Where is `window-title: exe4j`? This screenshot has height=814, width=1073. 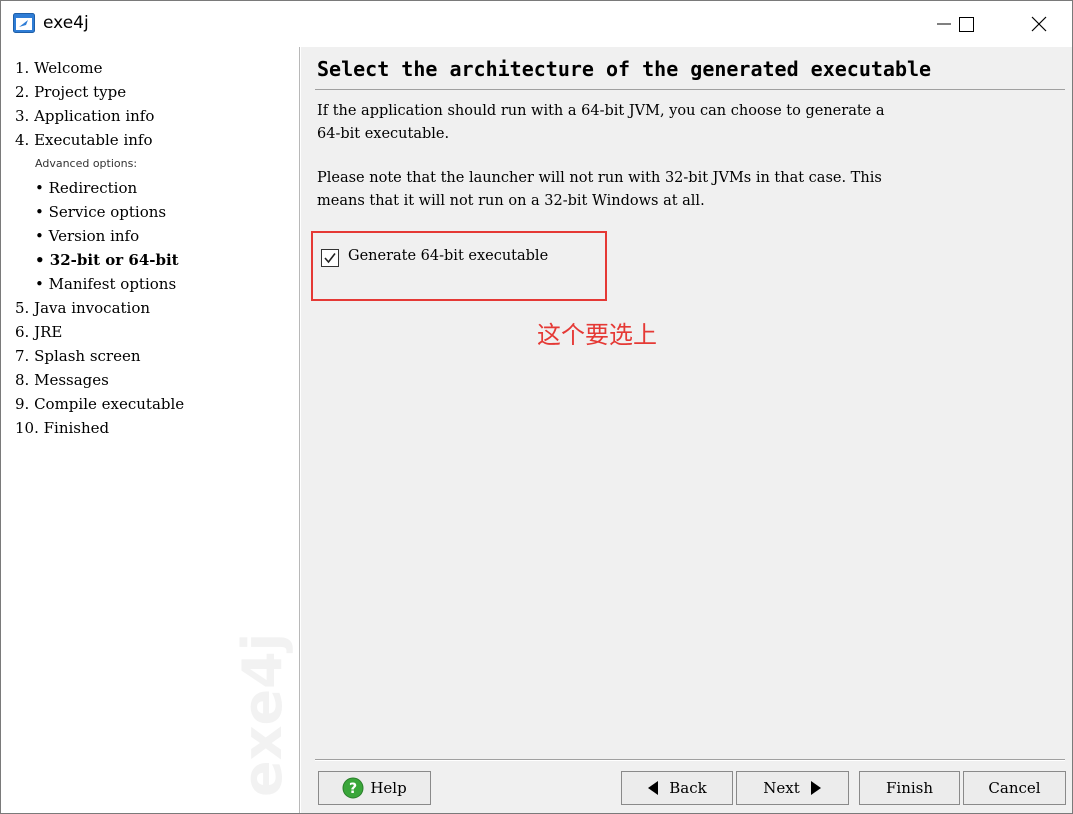
window-title: exe4j is located at coordinates (66, 23).